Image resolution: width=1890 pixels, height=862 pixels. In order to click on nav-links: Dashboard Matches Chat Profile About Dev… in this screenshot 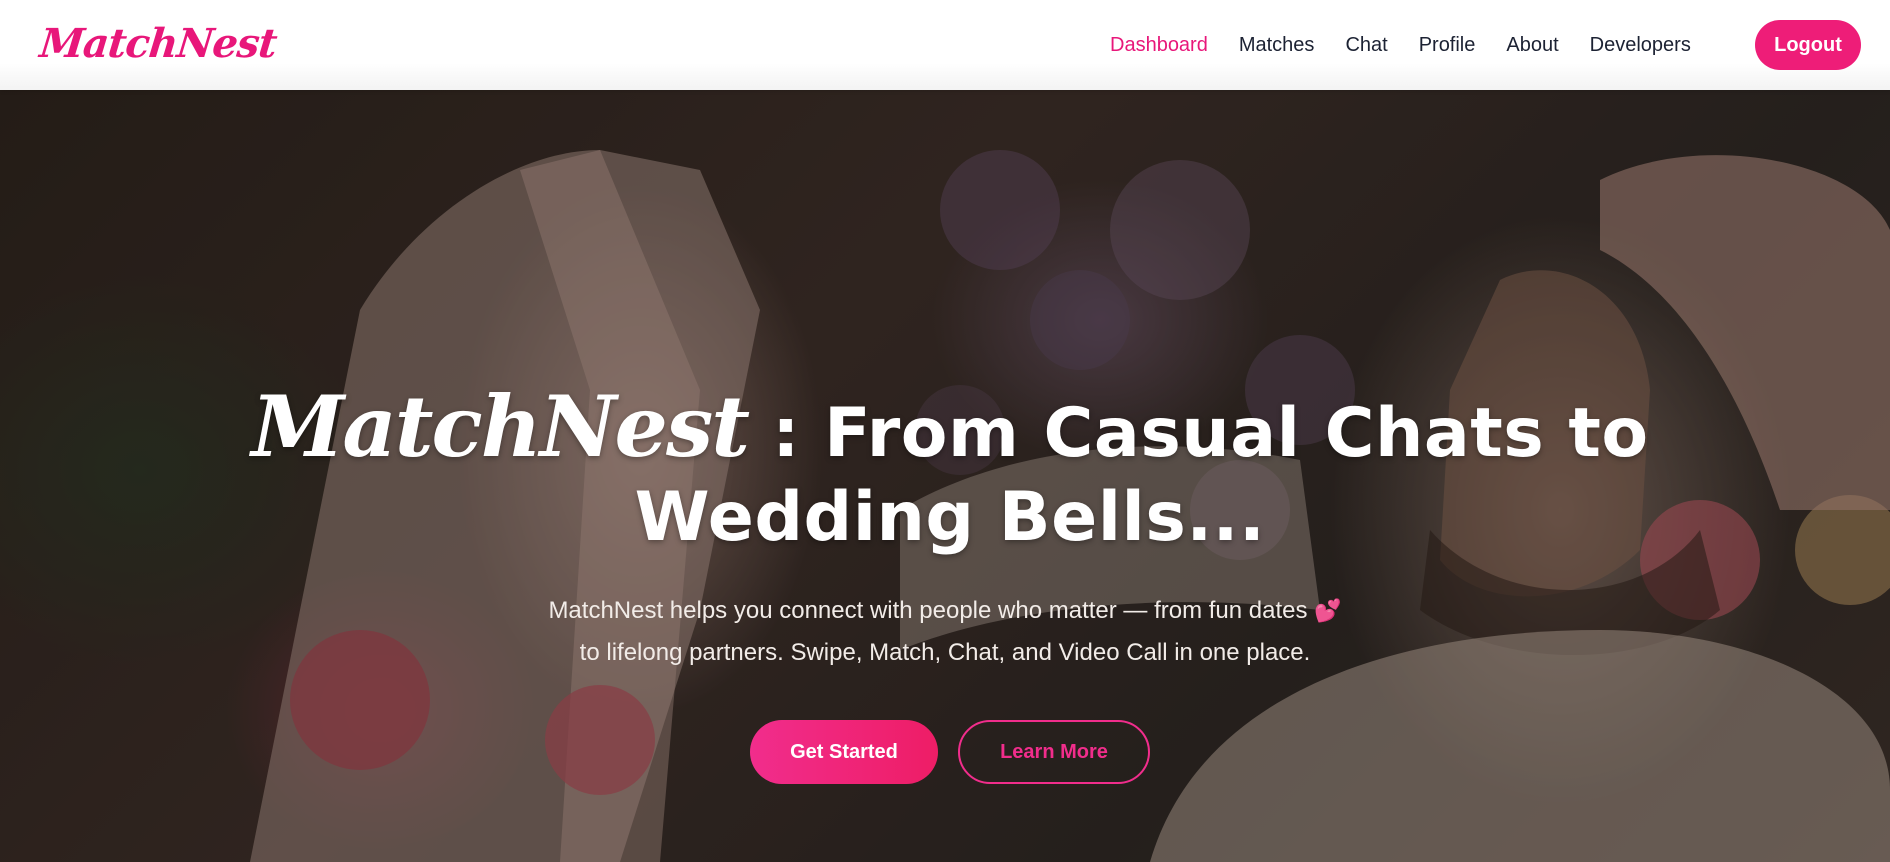, I will do `click(1400, 45)`.